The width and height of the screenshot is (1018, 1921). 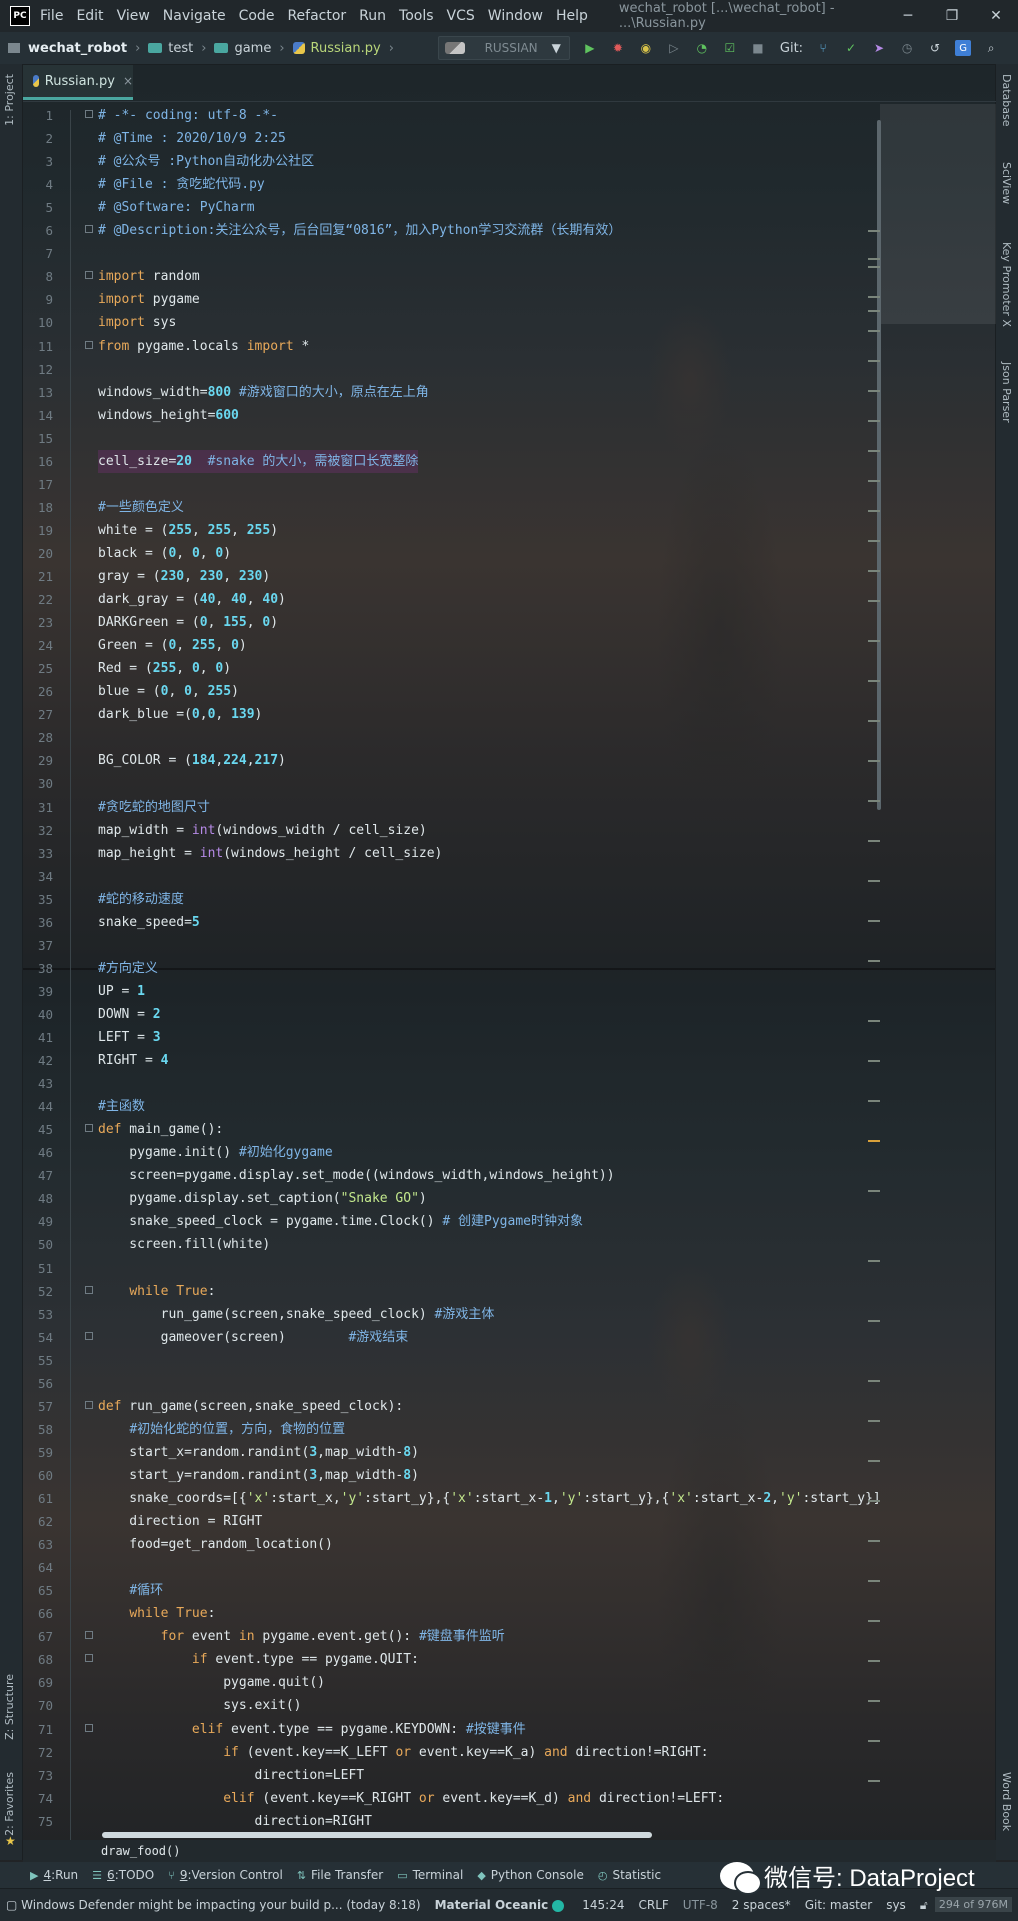 I want to click on line-number: 42, so click(x=38, y=1060).